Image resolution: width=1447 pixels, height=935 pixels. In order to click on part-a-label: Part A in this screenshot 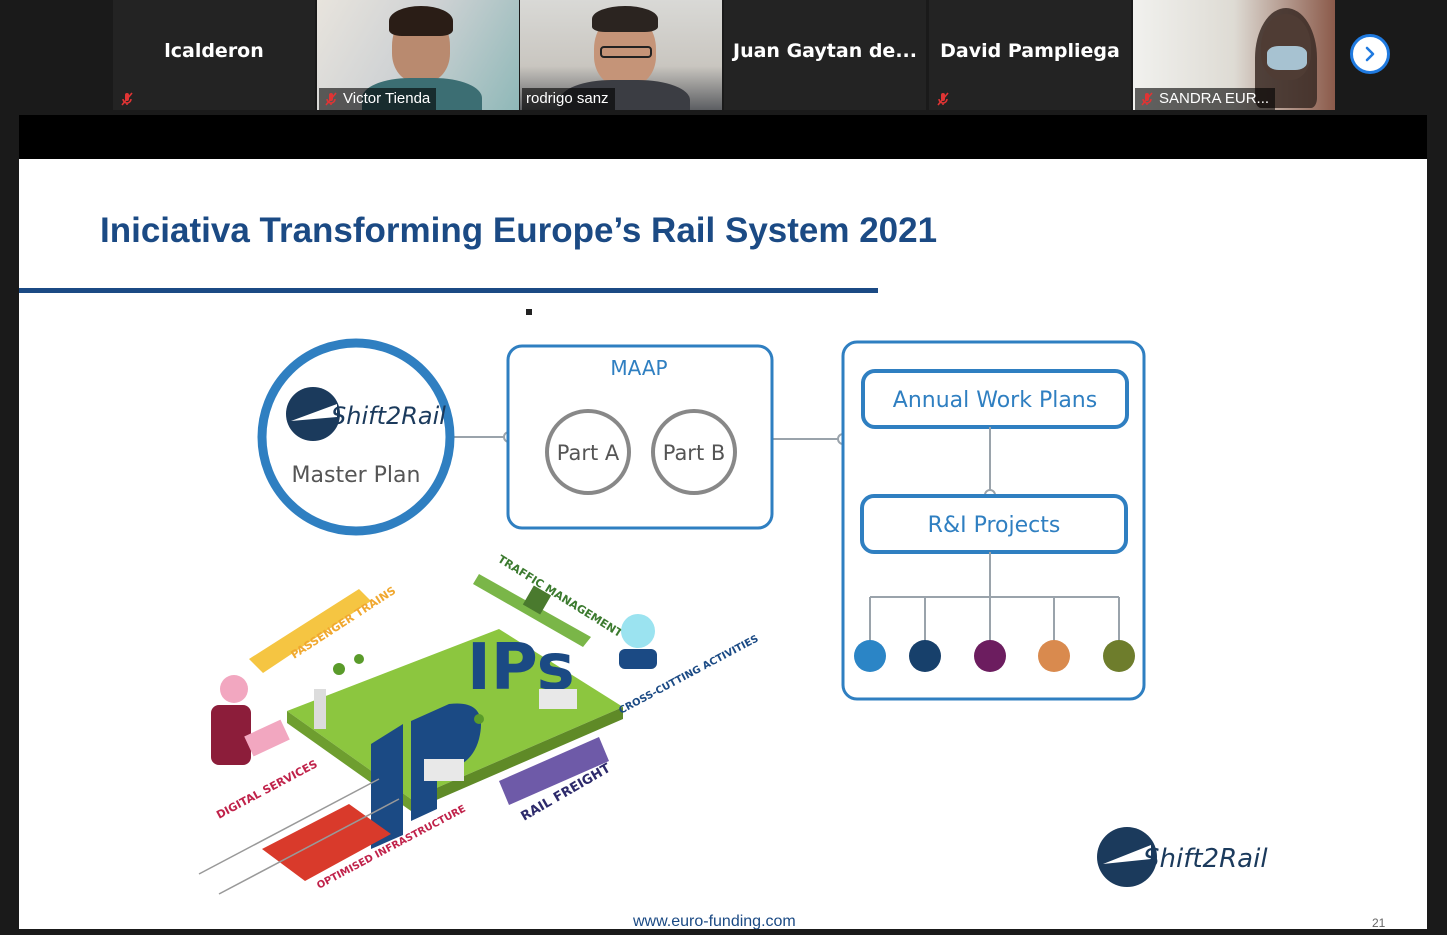, I will do `click(588, 453)`.